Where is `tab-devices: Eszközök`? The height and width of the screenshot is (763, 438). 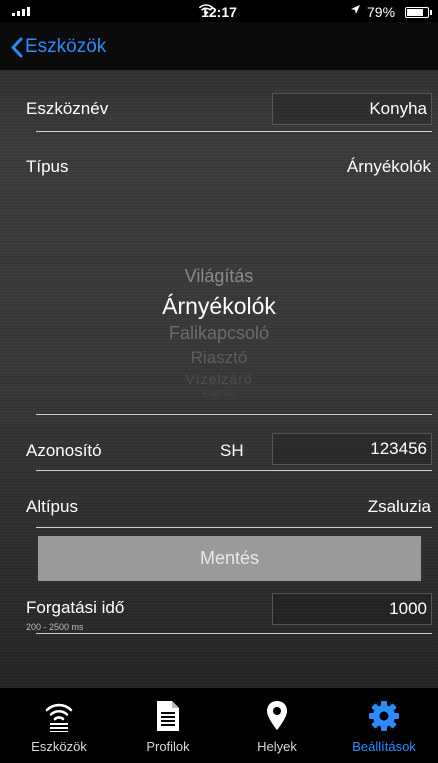 tab-devices: Eszközök is located at coordinates (59, 725).